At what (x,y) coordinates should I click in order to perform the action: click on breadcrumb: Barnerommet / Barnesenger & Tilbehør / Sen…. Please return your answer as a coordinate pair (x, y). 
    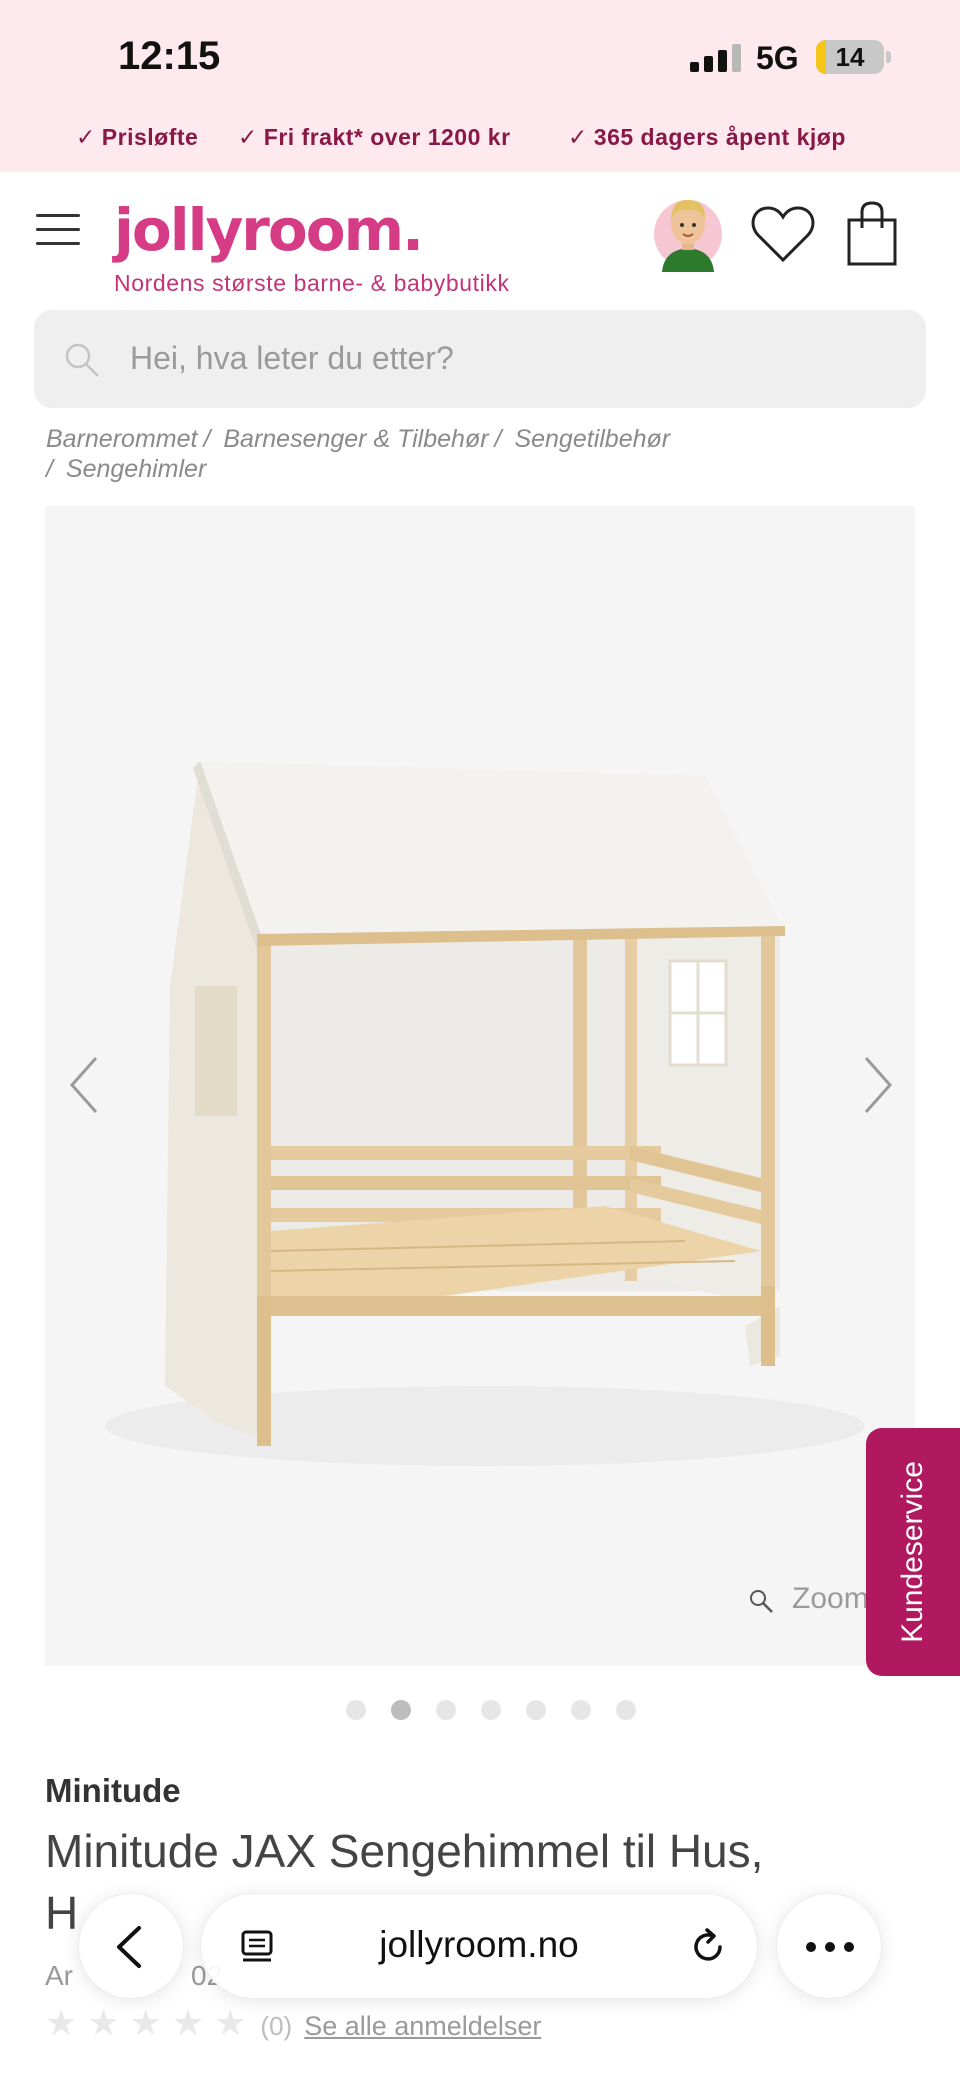
    Looking at the image, I should click on (476, 454).